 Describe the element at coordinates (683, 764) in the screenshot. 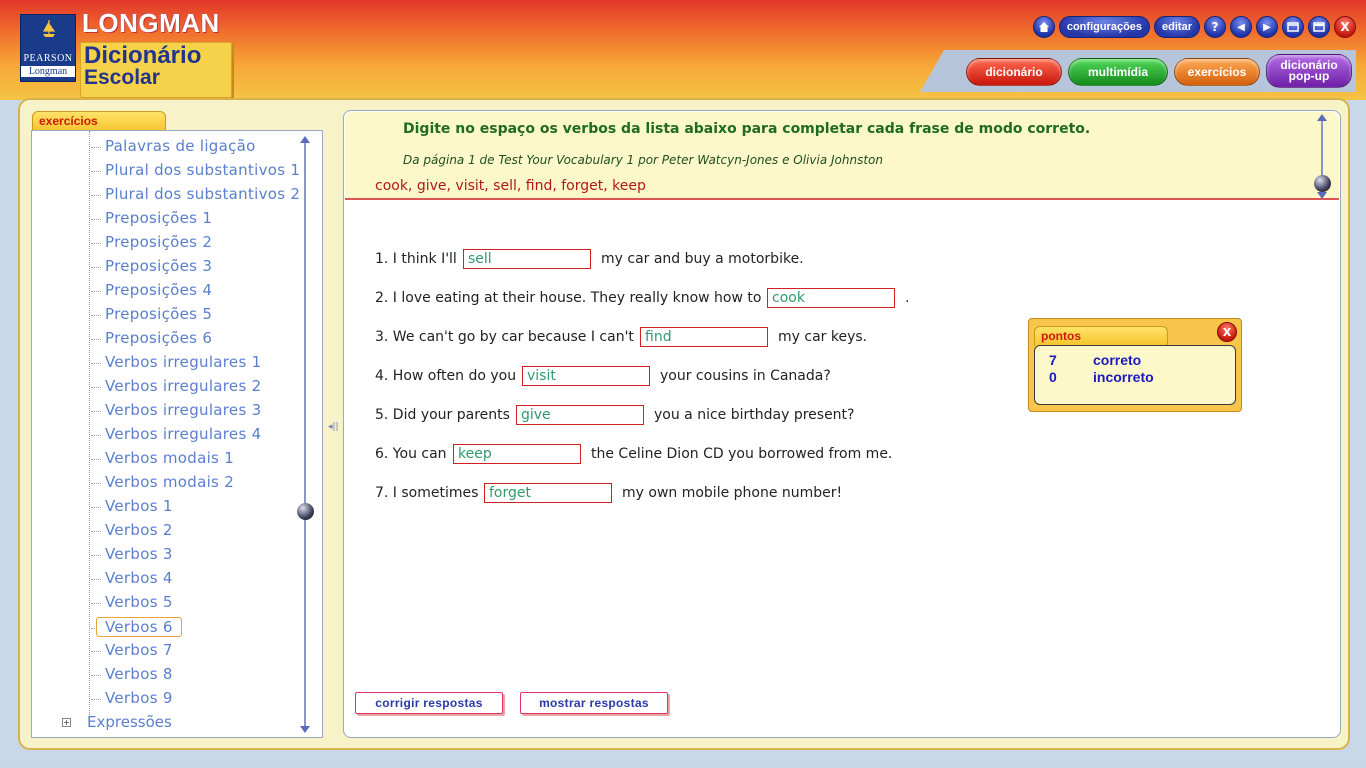

I see `window-bottom-edge` at that location.